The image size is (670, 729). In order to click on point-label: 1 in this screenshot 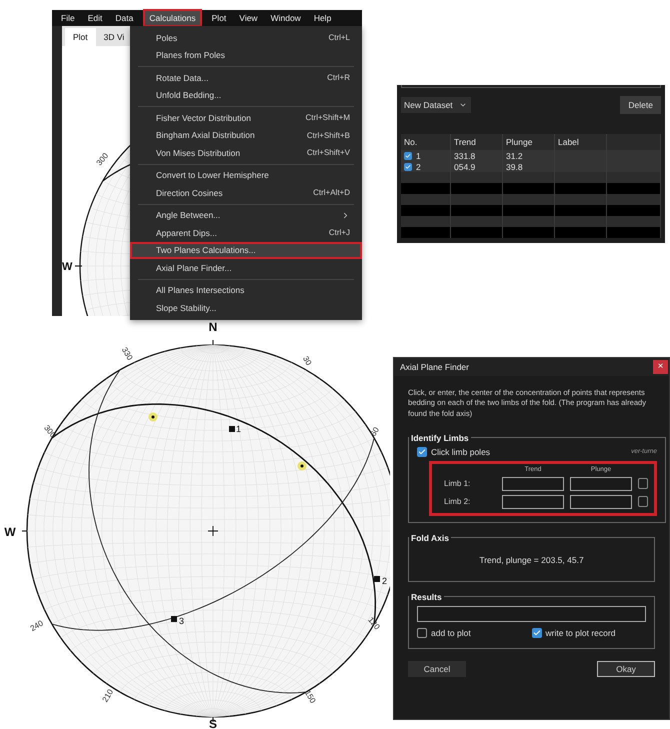, I will do `click(239, 429)`.